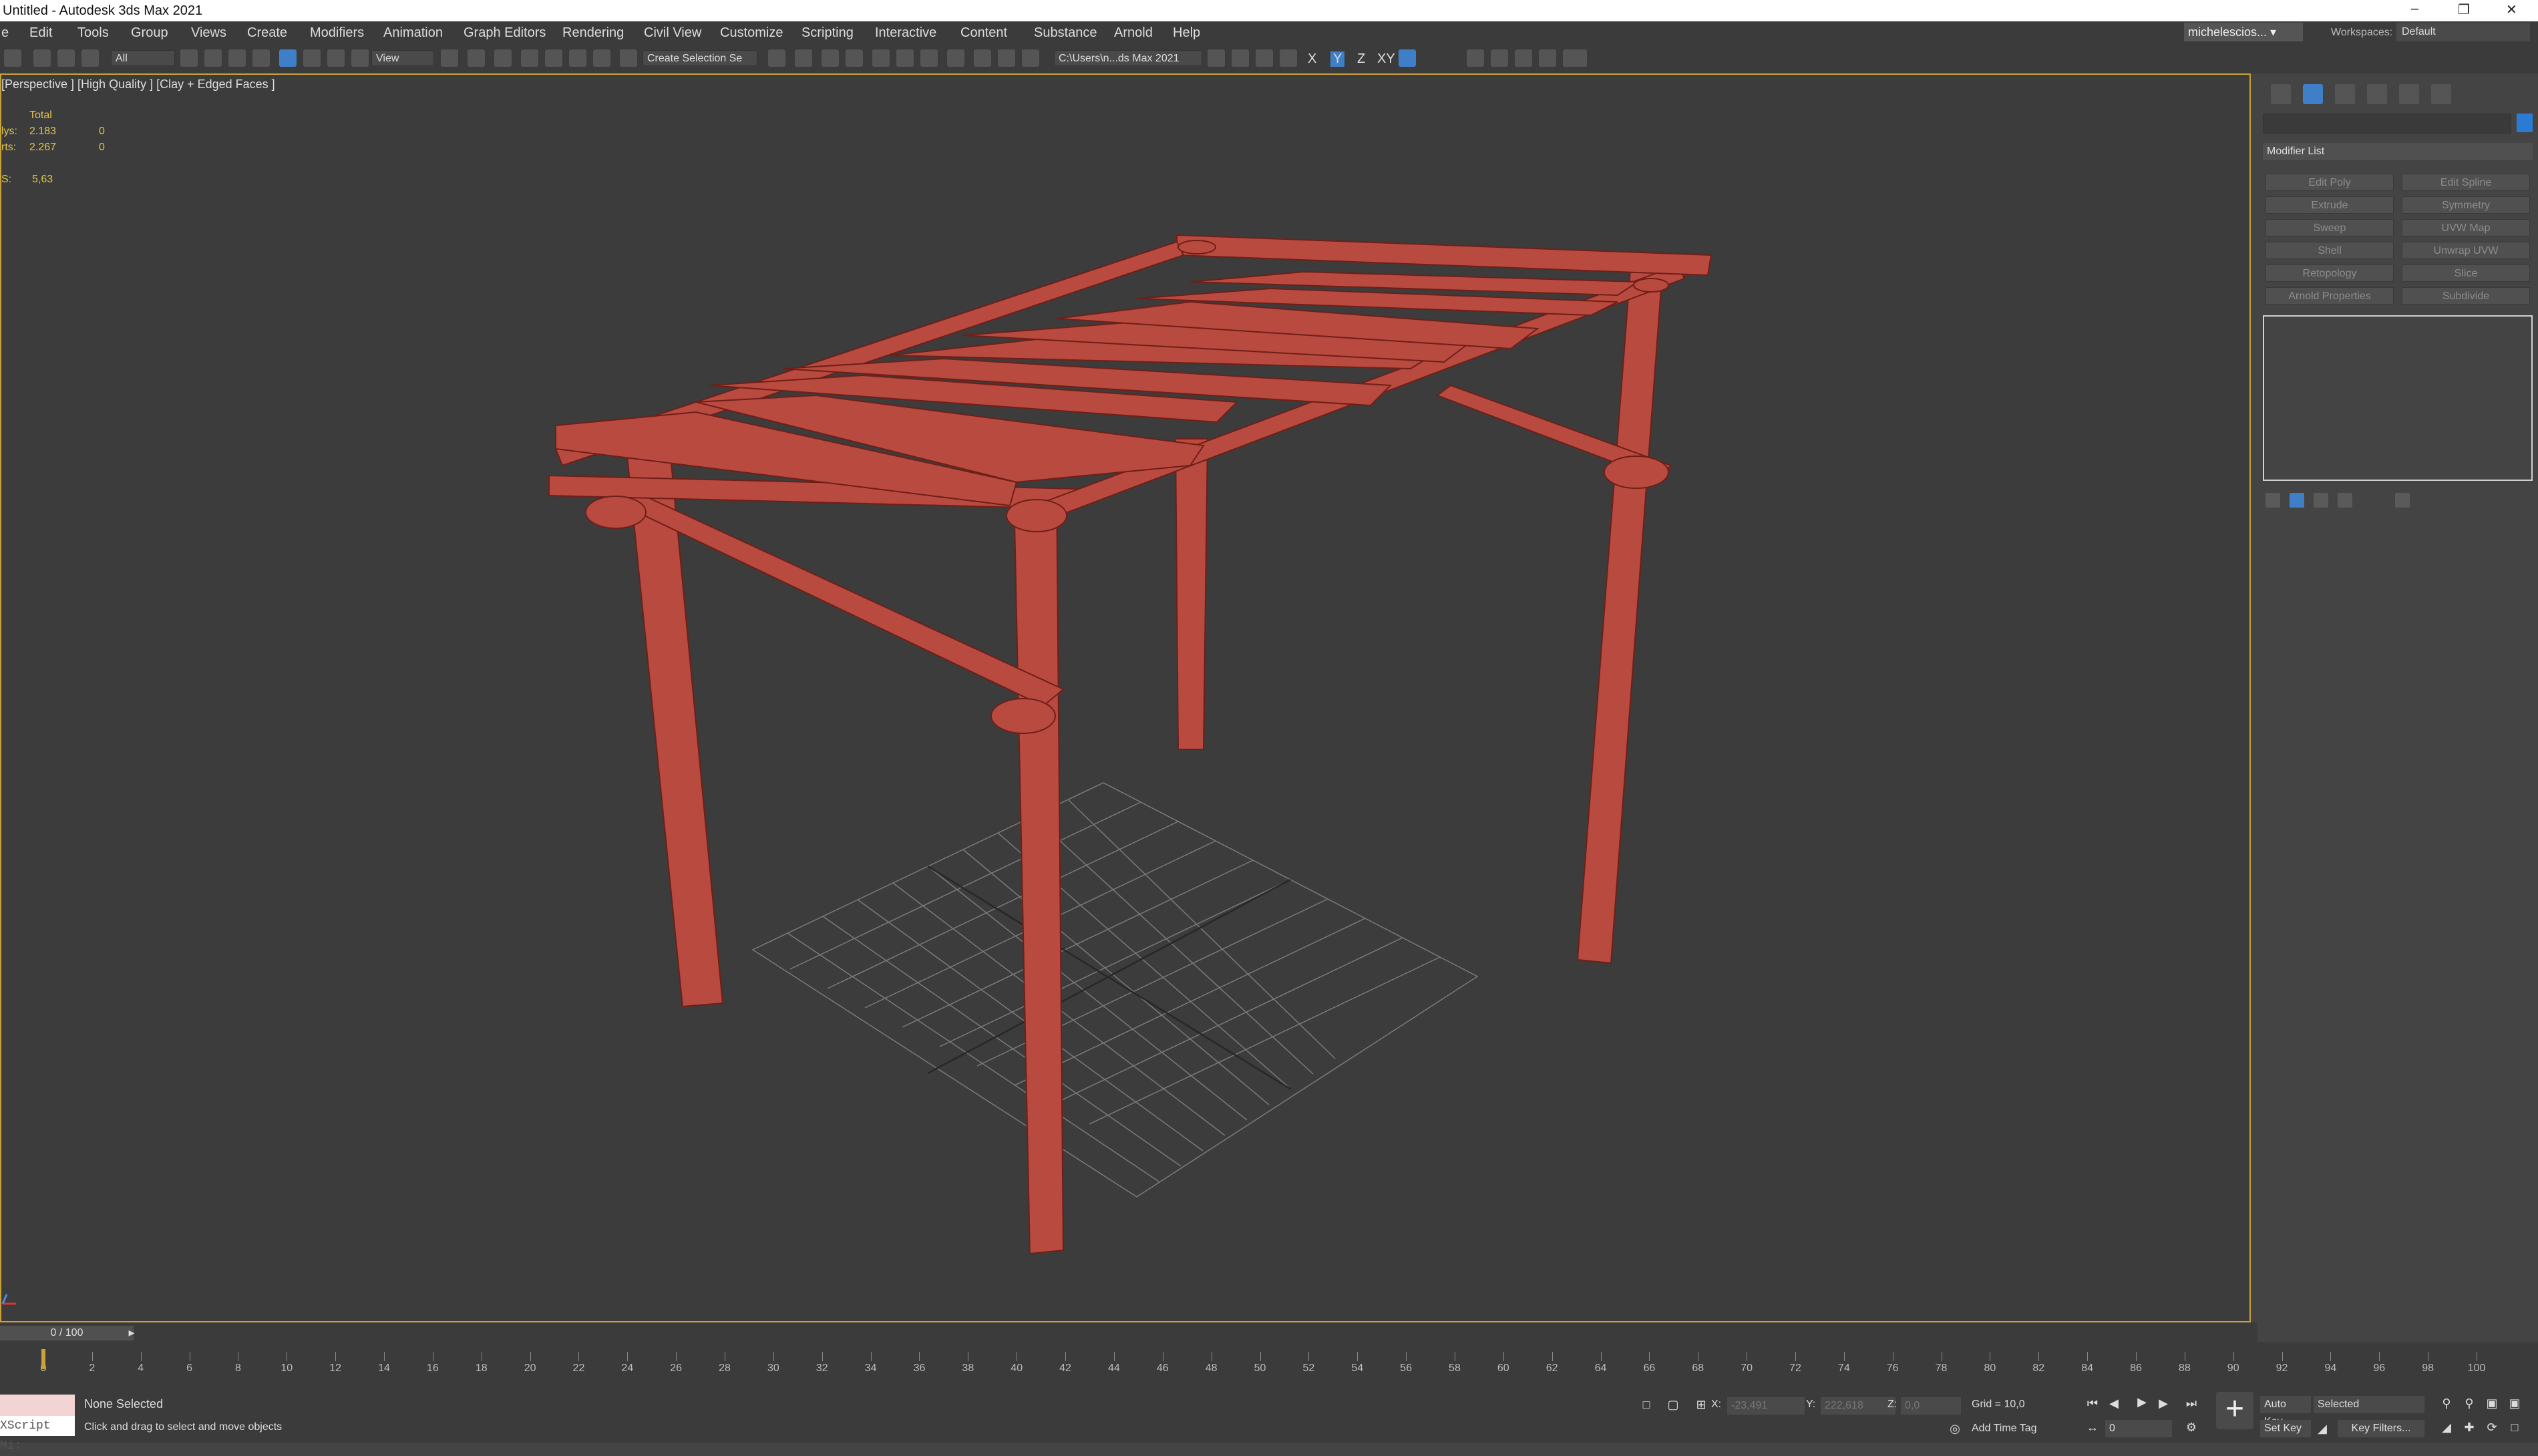 This screenshot has width=2538, height=1456. Describe the element at coordinates (261, 58) in the screenshot. I see `window-crossing-icon` at that location.